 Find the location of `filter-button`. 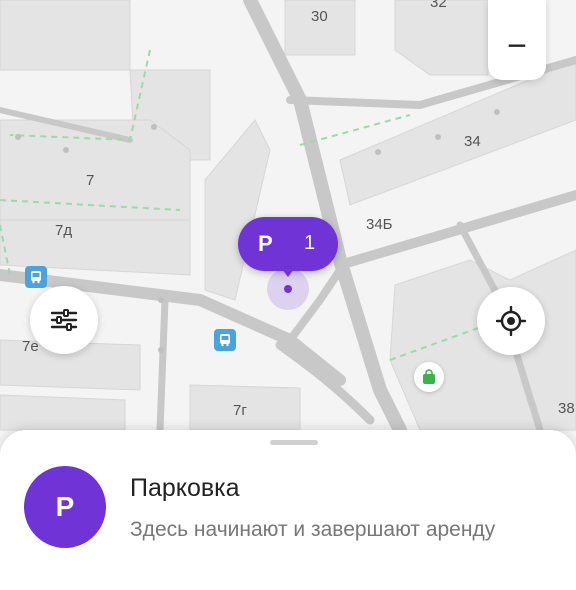

filter-button is located at coordinates (64, 320).